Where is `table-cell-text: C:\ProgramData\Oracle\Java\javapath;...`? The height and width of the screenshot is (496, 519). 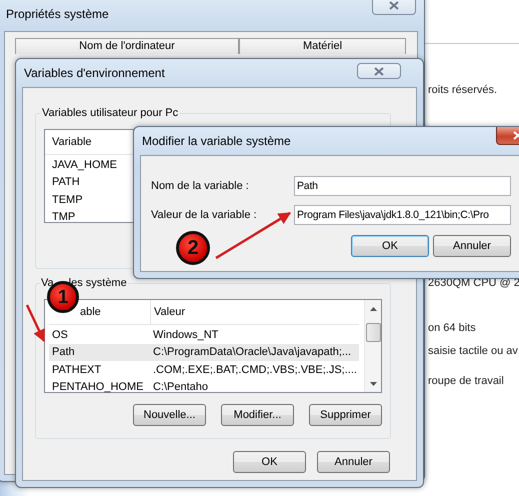 table-cell-text: C:\ProgramData\Oracle\Java\javapath;... is located at coordinates (252, 352).